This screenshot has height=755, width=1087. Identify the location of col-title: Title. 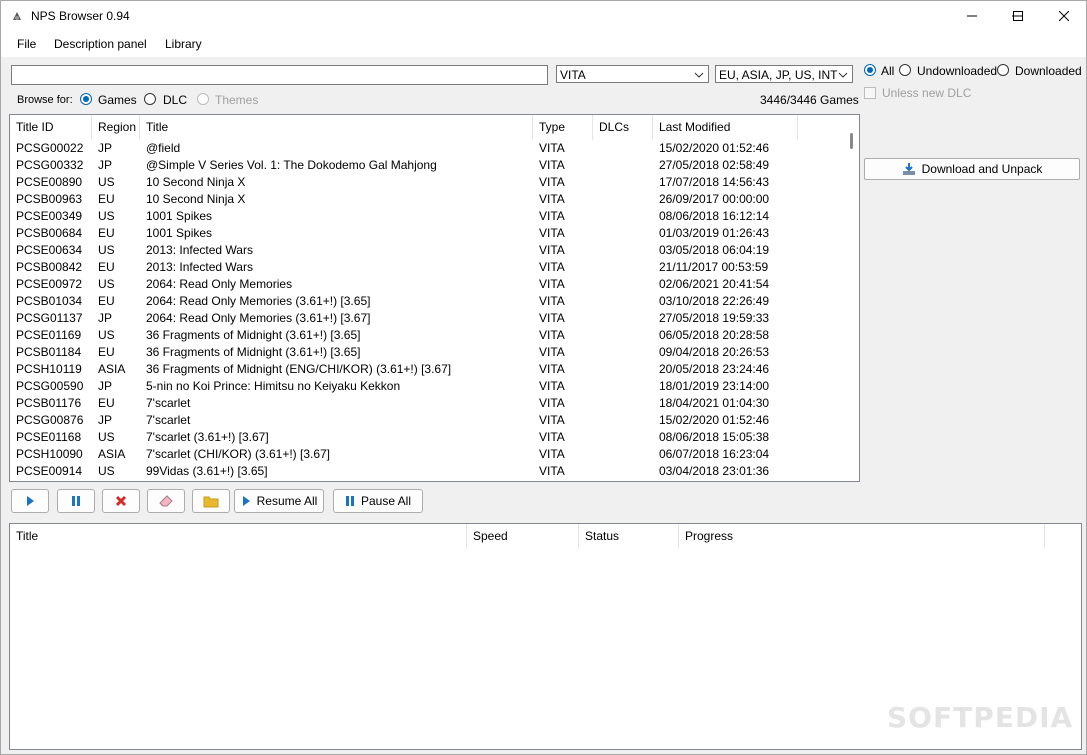
(336, 127).